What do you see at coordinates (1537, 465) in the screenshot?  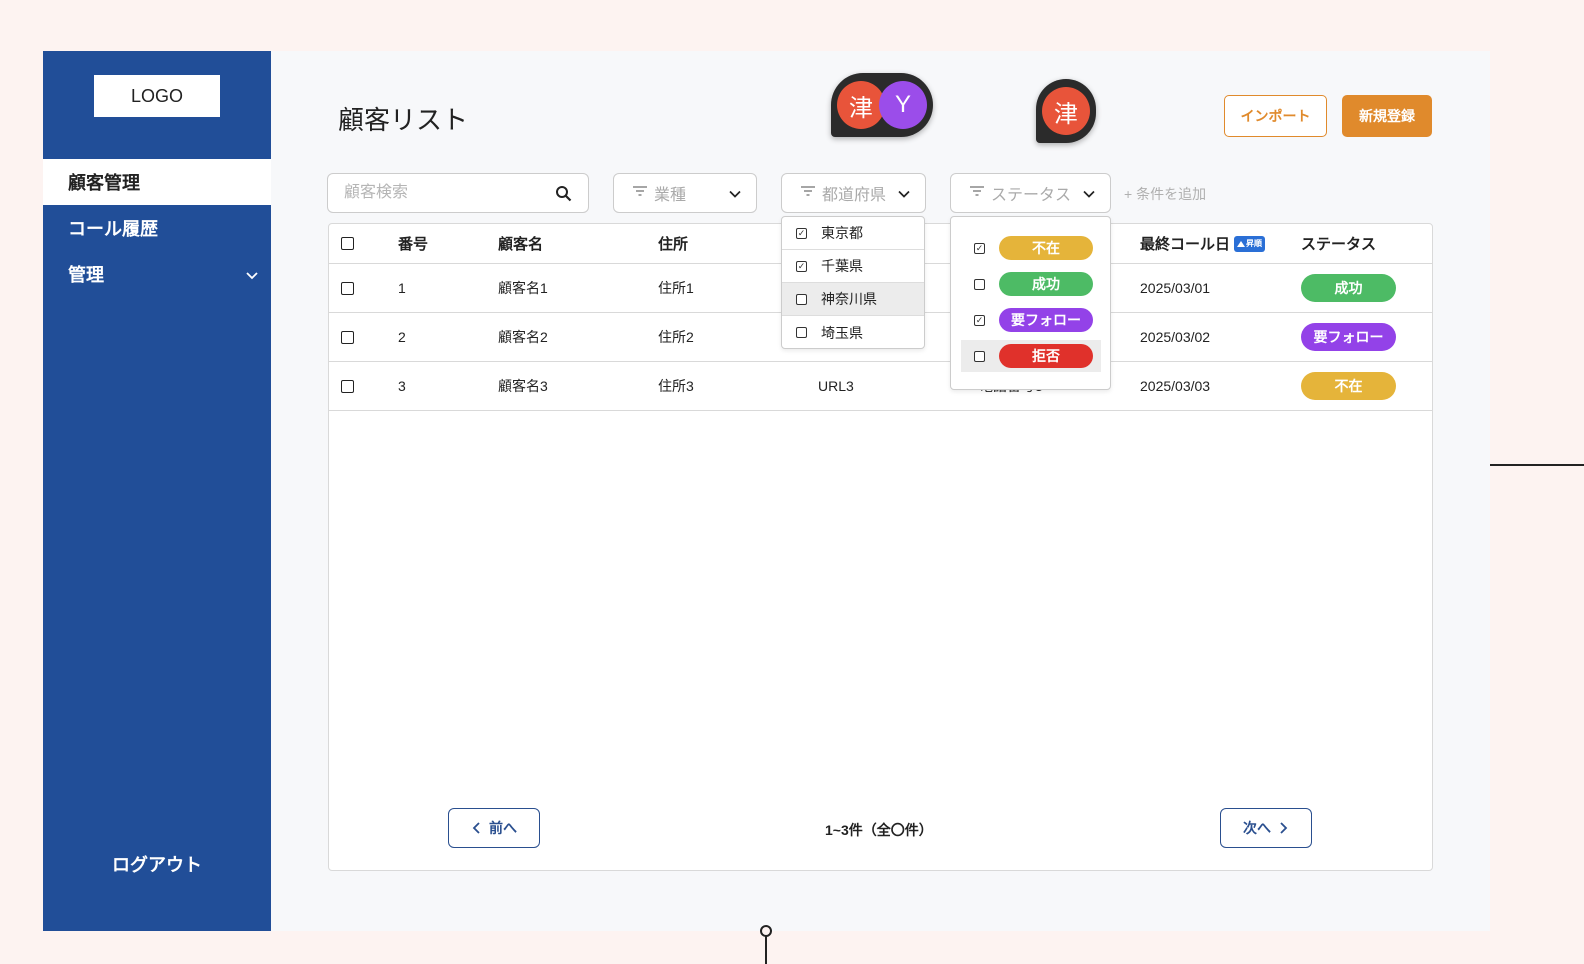 I see `connector-line` at bounding box center [1537, 465].